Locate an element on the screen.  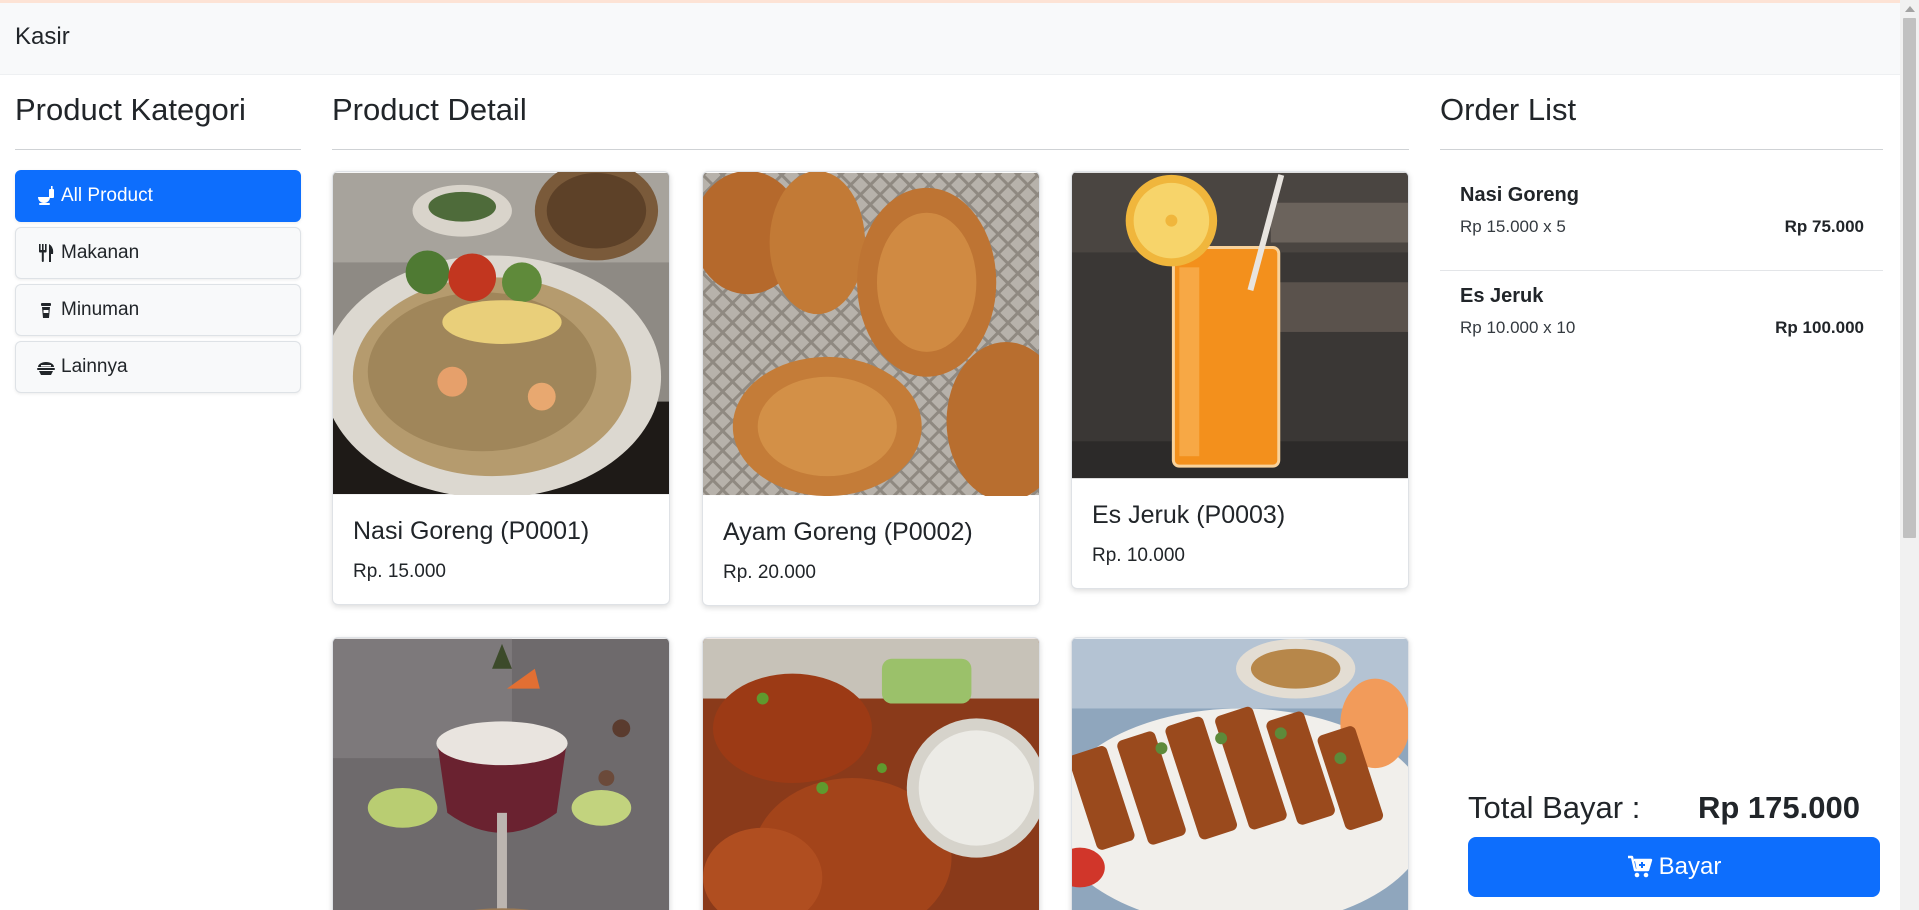
navbar-brand: Kasir is located at coordinates (42, 37).